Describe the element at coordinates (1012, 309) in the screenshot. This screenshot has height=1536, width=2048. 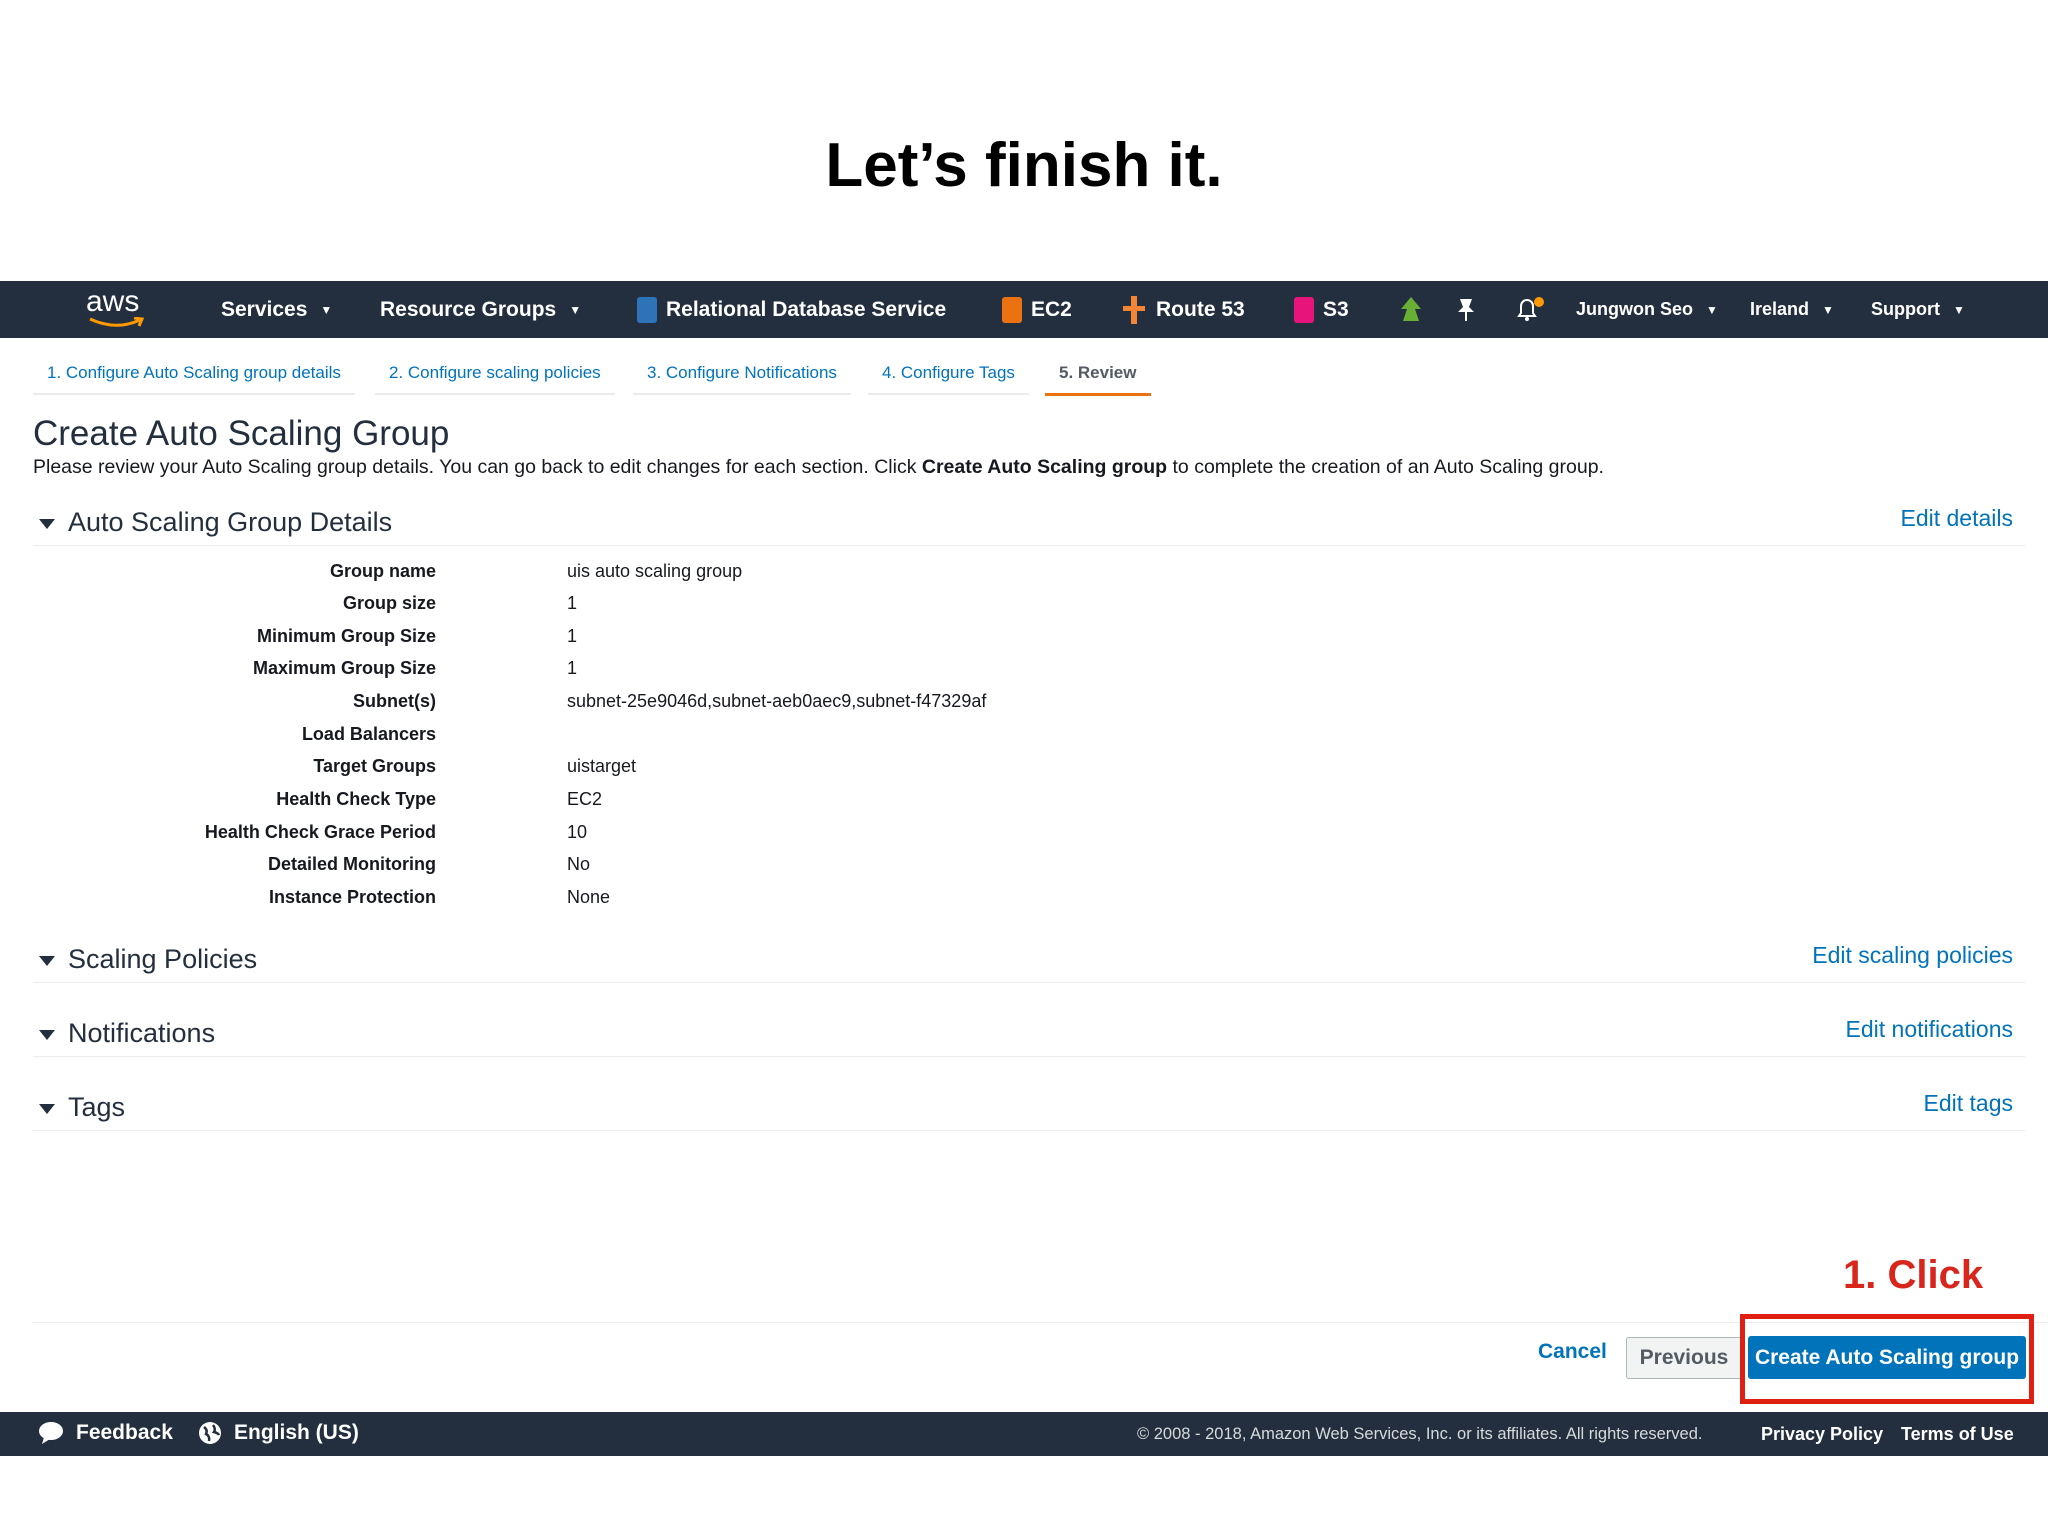
I see `server-icon` at that location.